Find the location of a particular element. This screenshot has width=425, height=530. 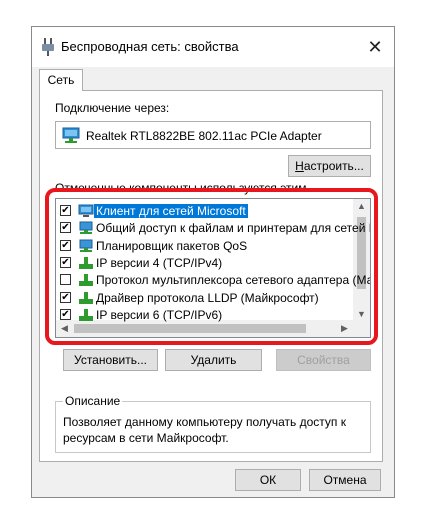

horizontal-scroll-thumb is located at coordinates (190, 328).